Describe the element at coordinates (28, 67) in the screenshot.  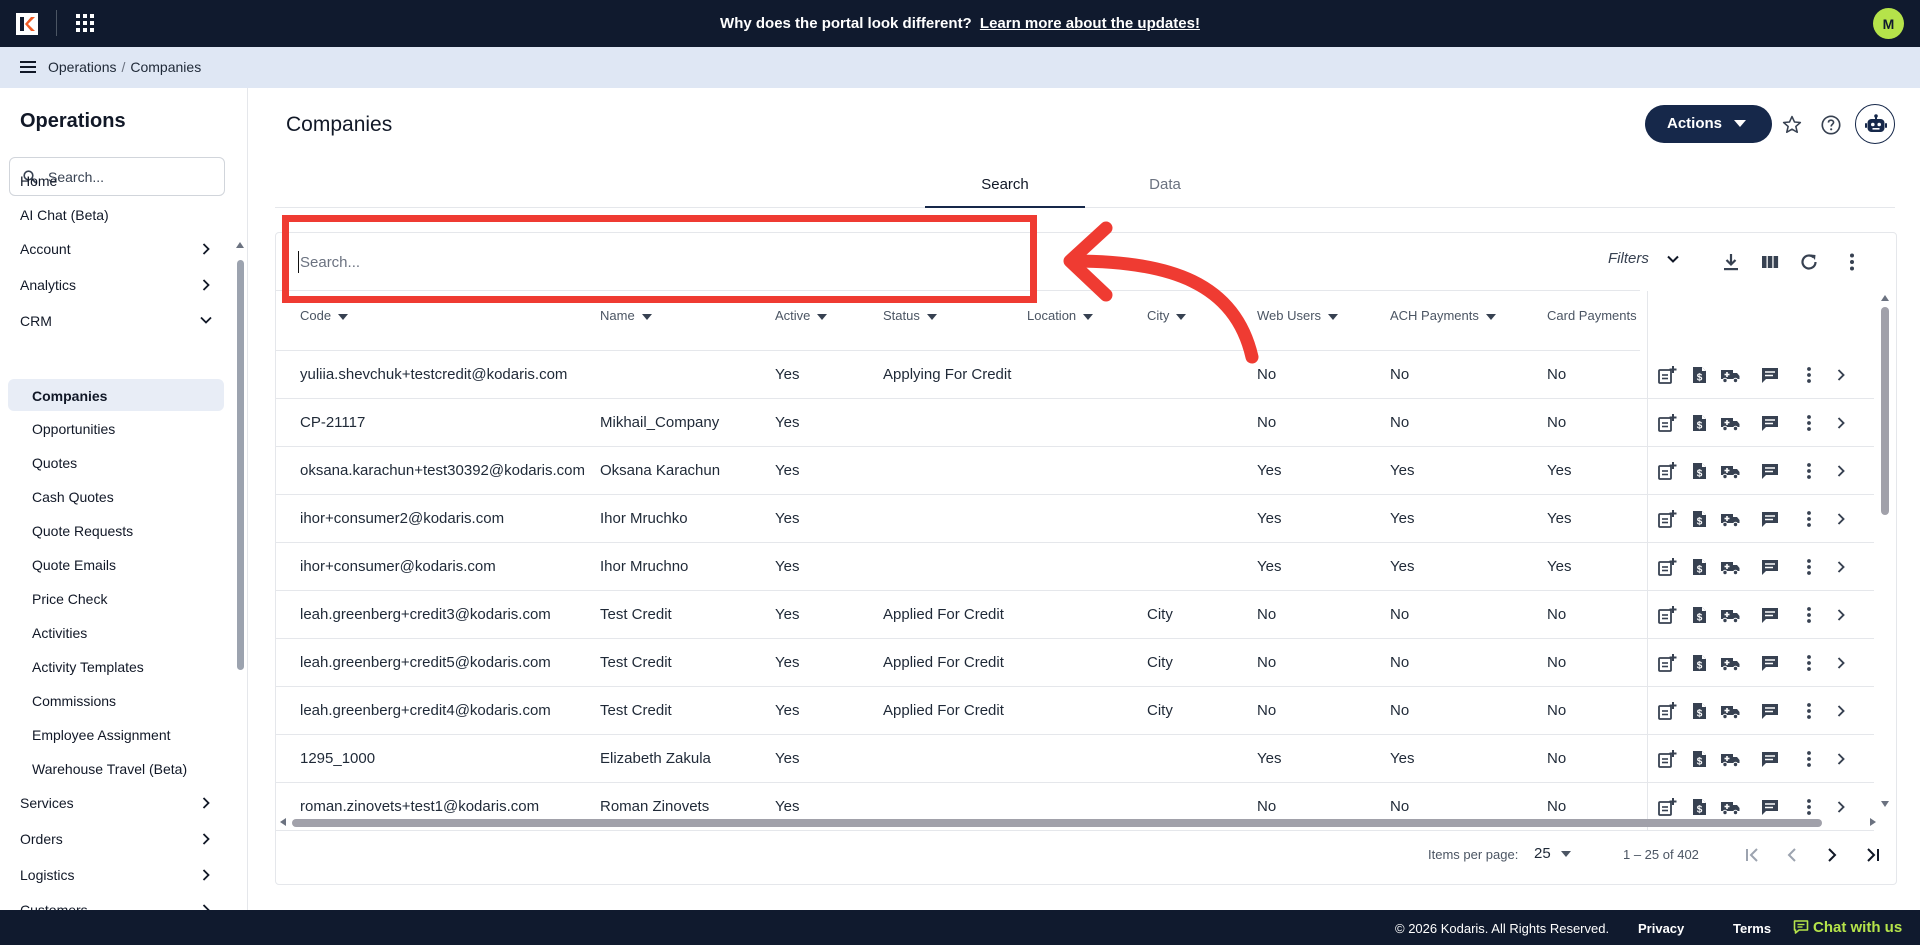
I see `menu-icon` at that location.